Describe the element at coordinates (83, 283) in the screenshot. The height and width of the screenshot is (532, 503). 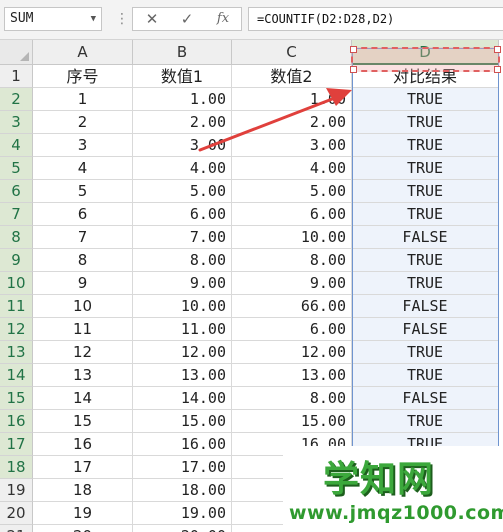
I see `cell-a: 9` at that location.